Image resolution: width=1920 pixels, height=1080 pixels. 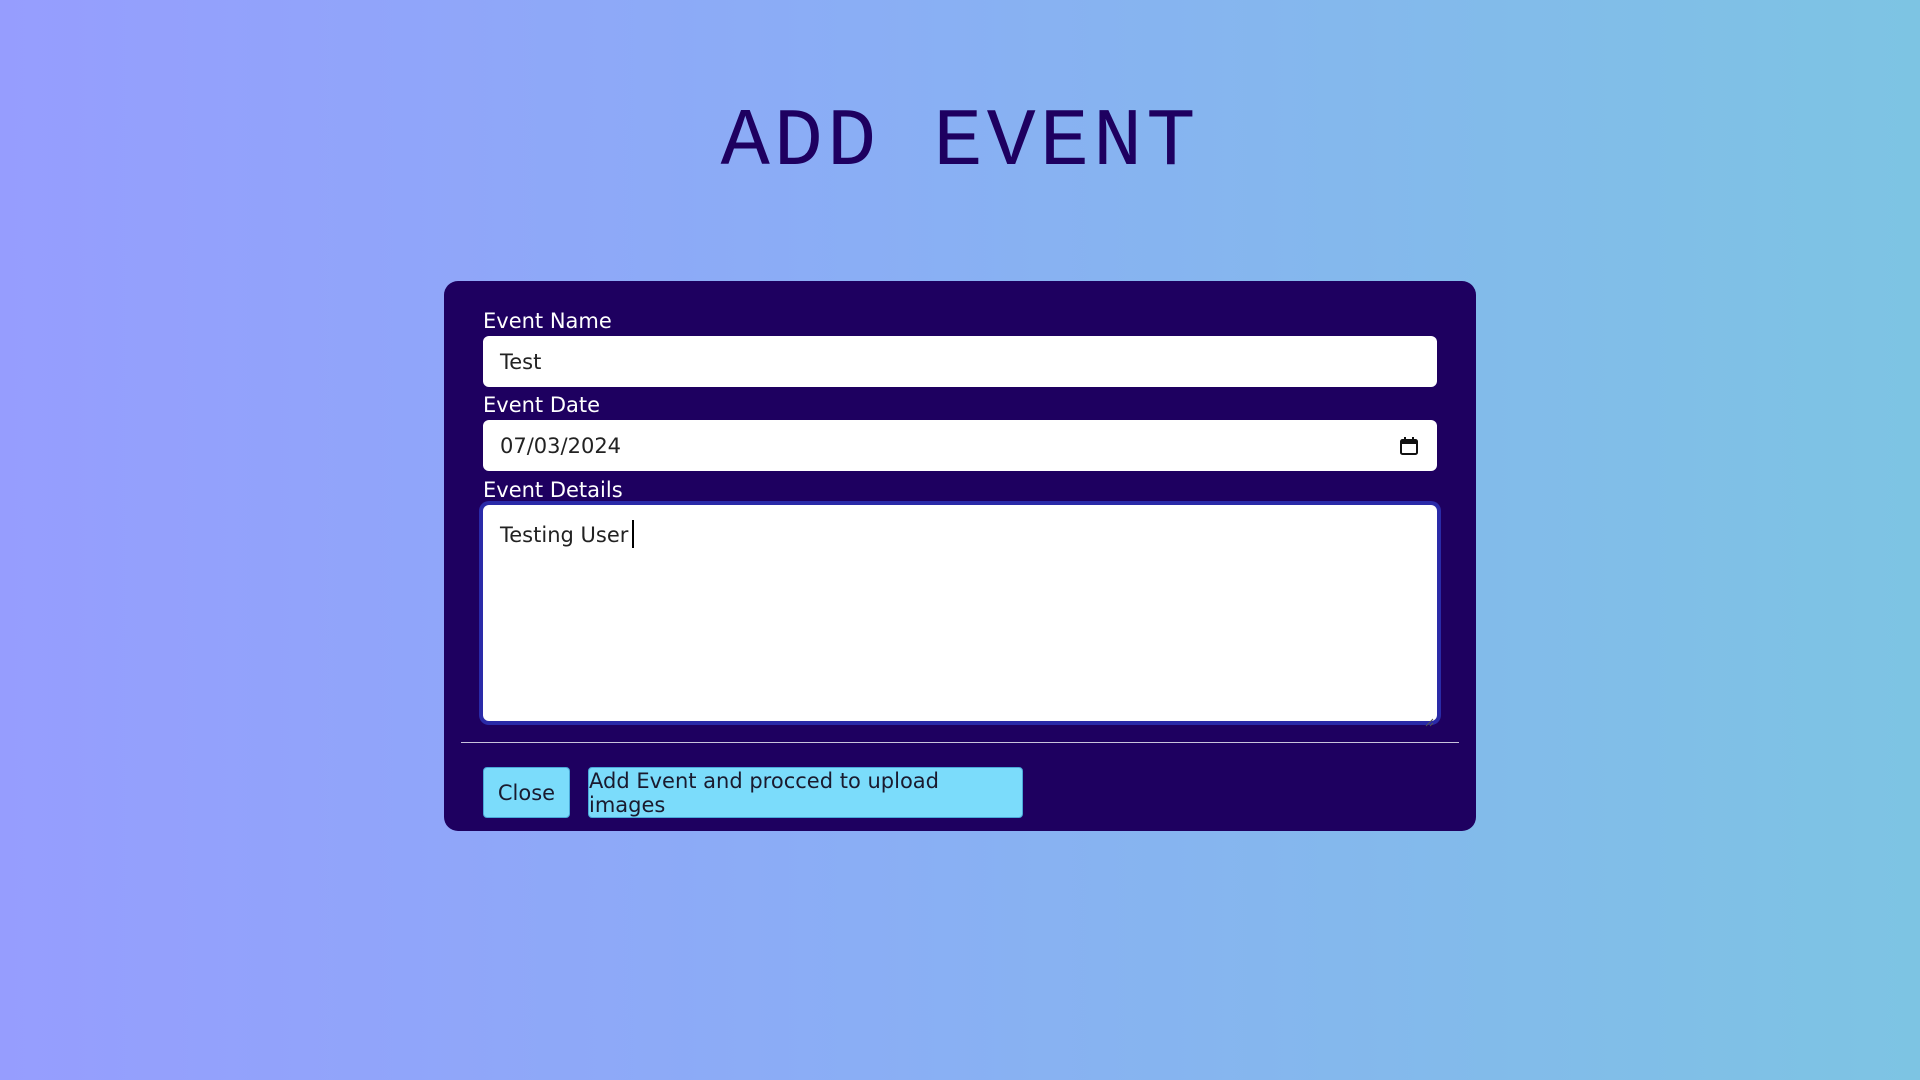 I want to click on close-button: Close, so click(x=526, y=792).